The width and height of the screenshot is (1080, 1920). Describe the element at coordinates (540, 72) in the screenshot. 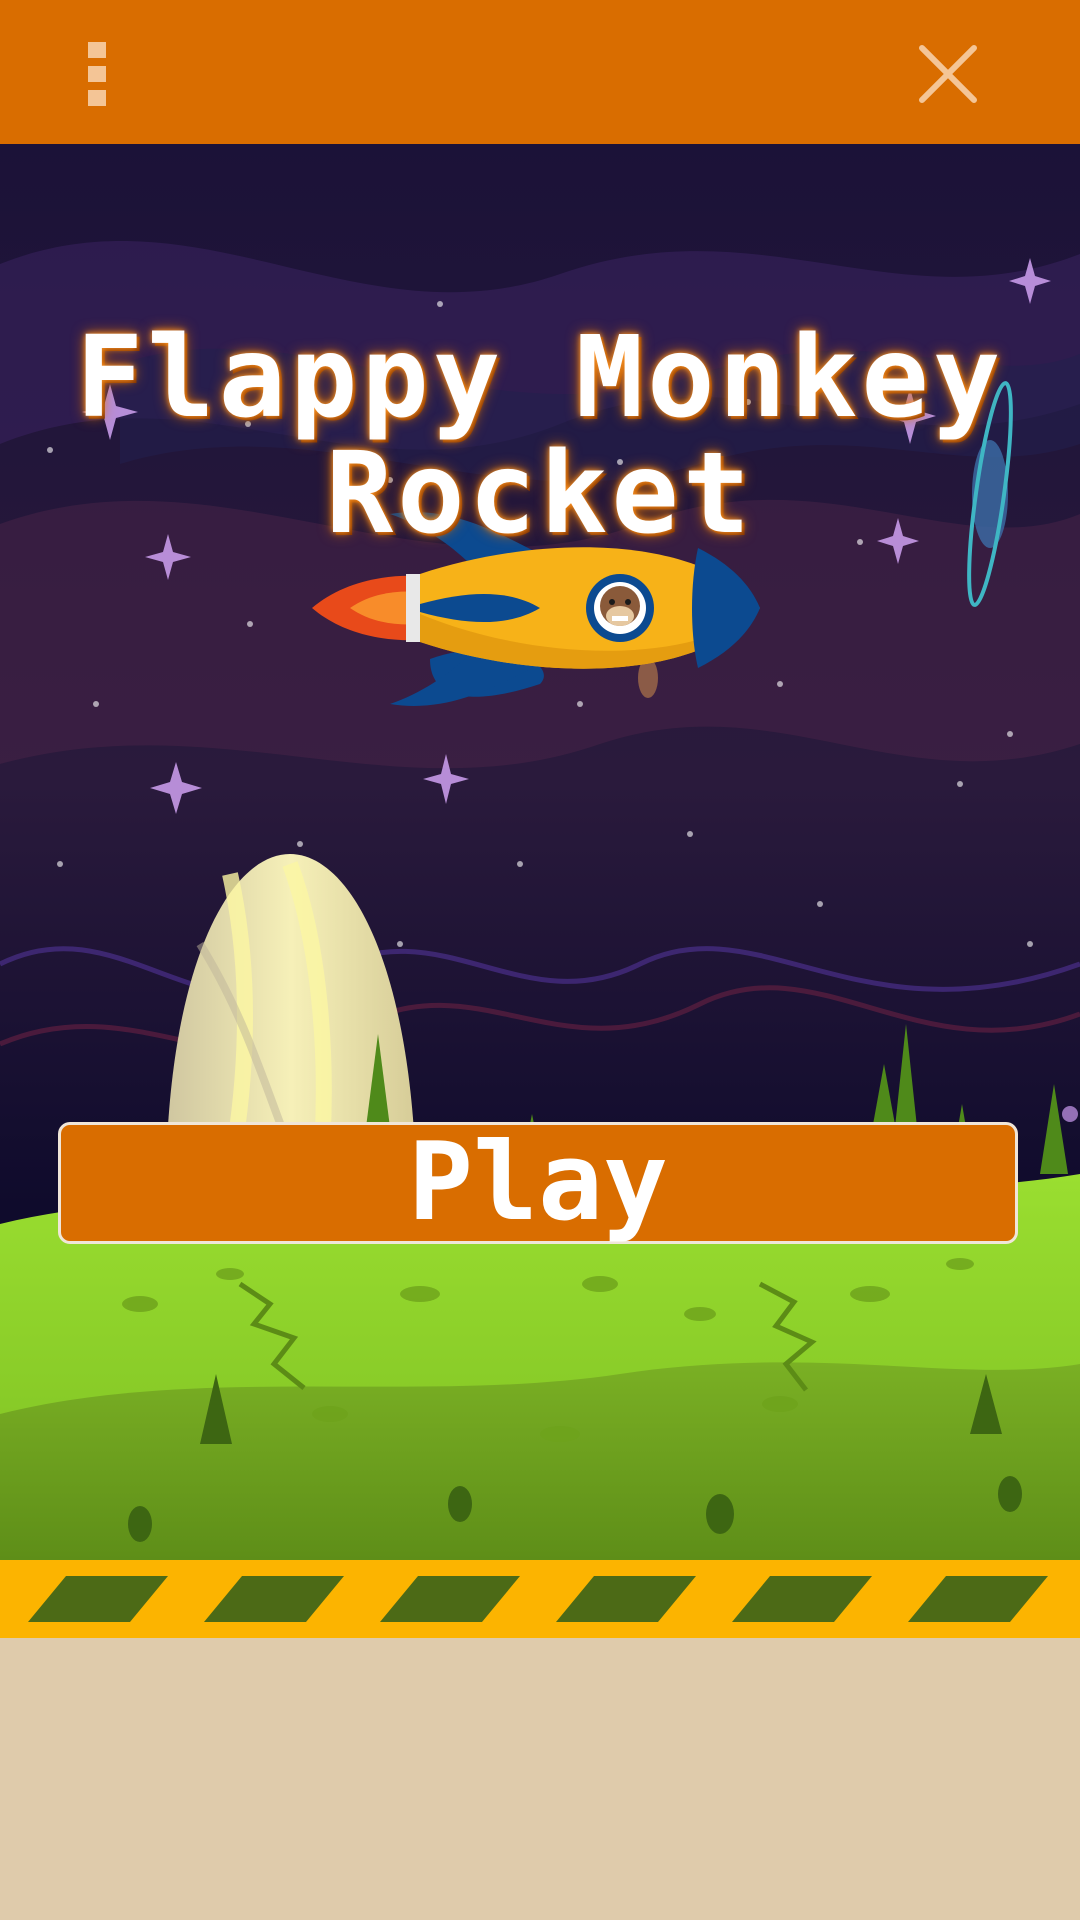

I see `top-bar` at that location.